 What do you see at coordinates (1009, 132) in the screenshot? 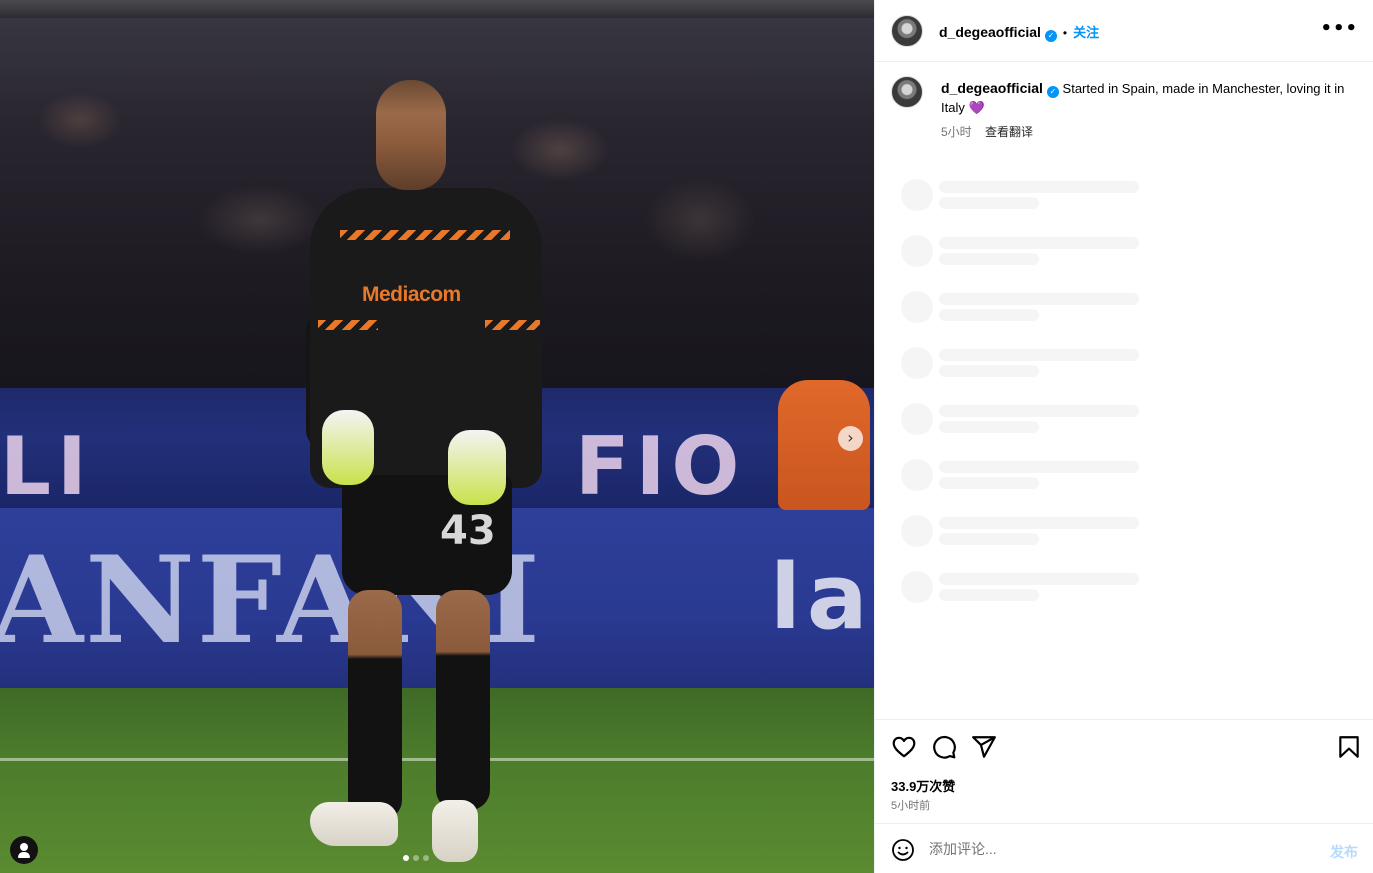
I see `see-translation-link: 查看翻译` at bounding box center [1009, 132].